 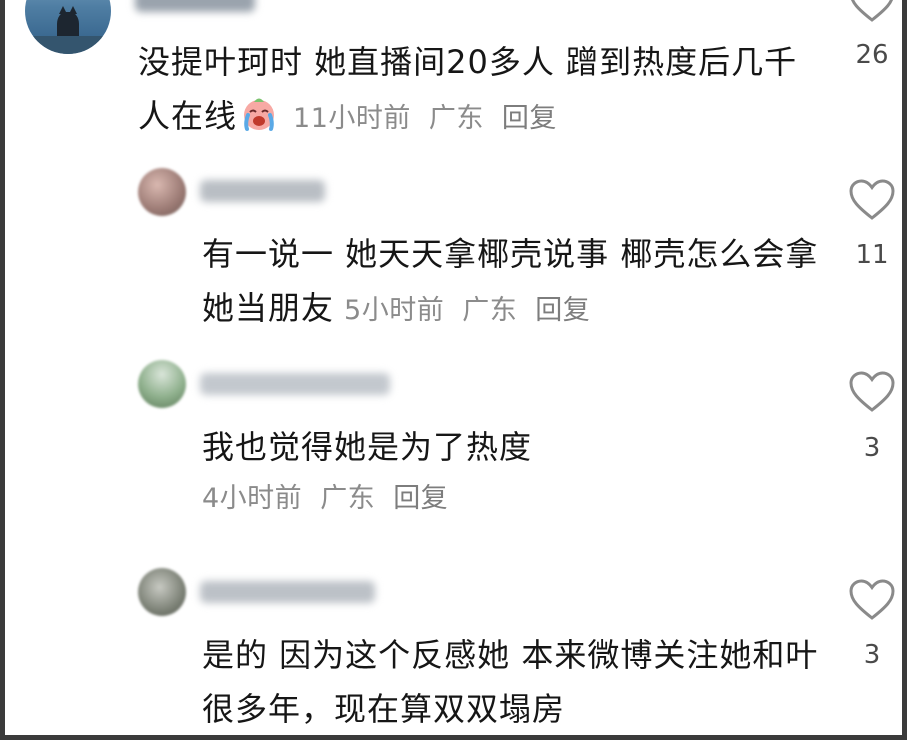 I want to click on reply-time: 5小时前, so click(x=394, y=310).